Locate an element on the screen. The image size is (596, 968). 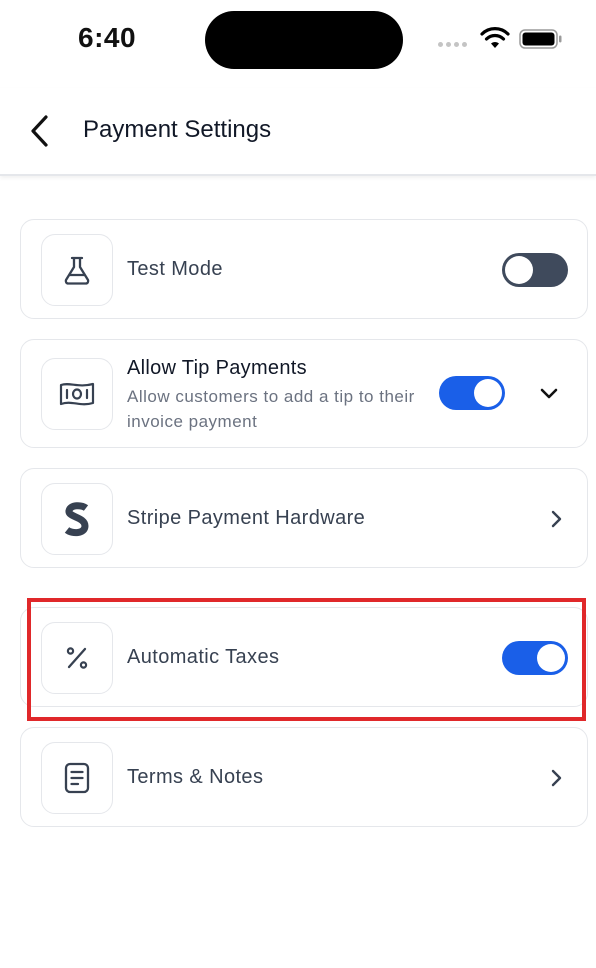
flask-icon is located at coordinates (77, 270).